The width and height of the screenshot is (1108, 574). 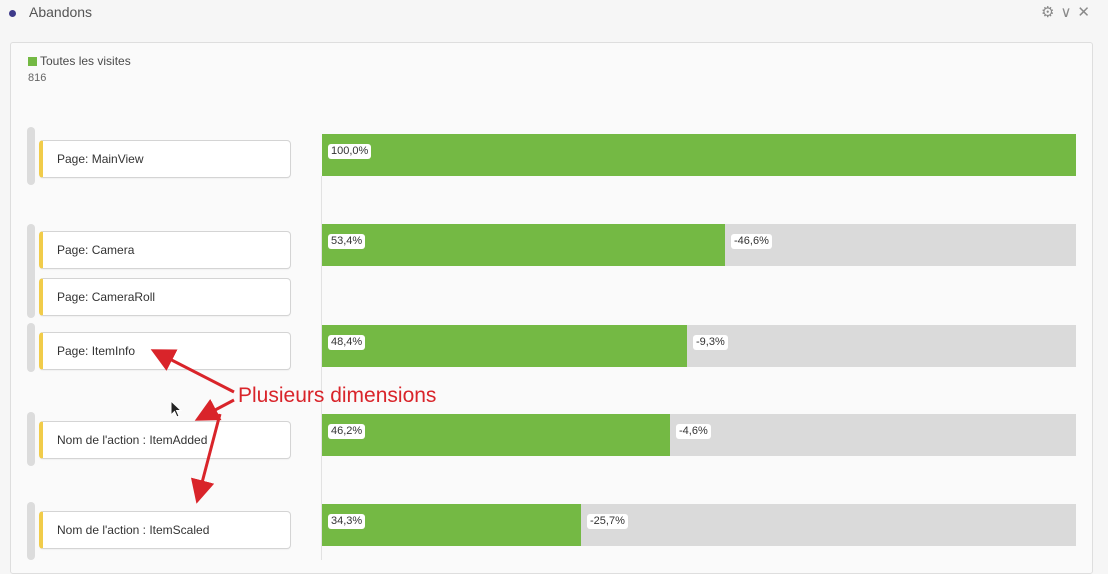 I want to click on arrow-to-itemscaled, so click(x=206, y=458).